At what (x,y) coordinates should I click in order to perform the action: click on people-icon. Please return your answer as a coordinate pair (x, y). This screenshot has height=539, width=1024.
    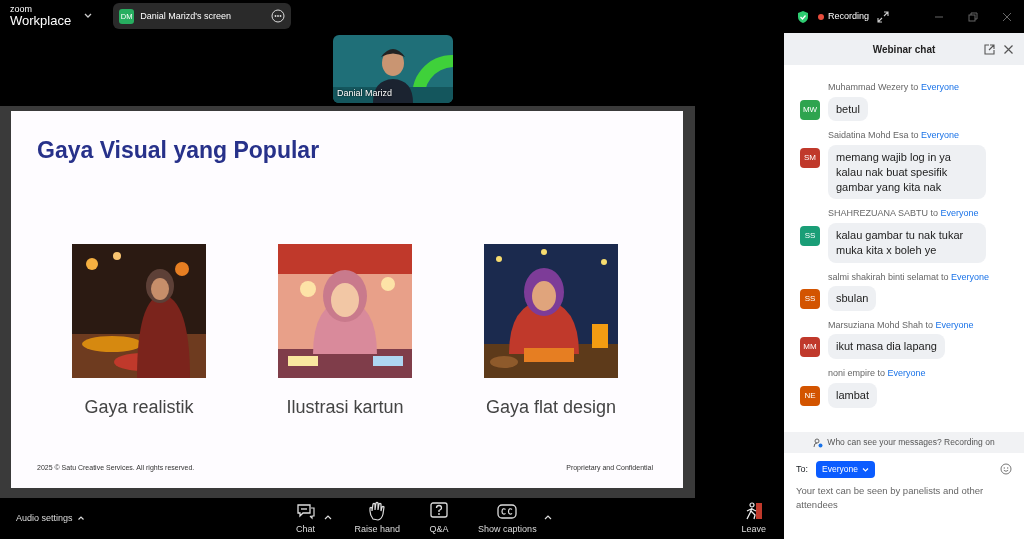
    Looking at the image, I should click on (818, 442).